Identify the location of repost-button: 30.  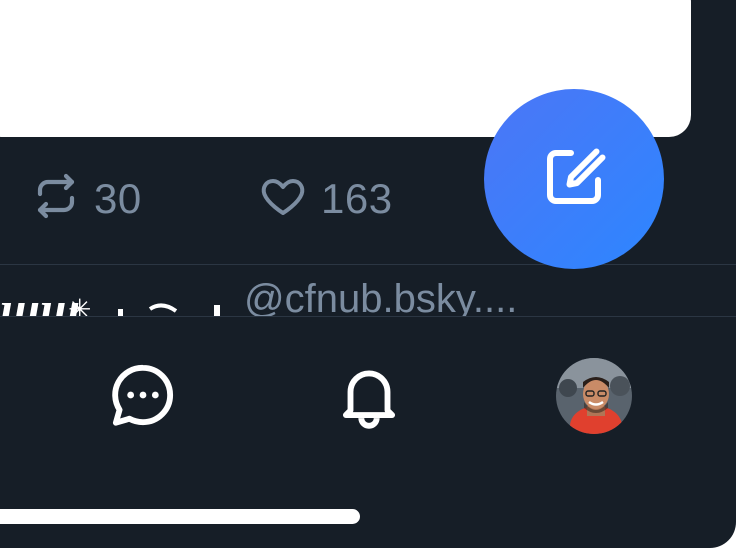
(87, 198).